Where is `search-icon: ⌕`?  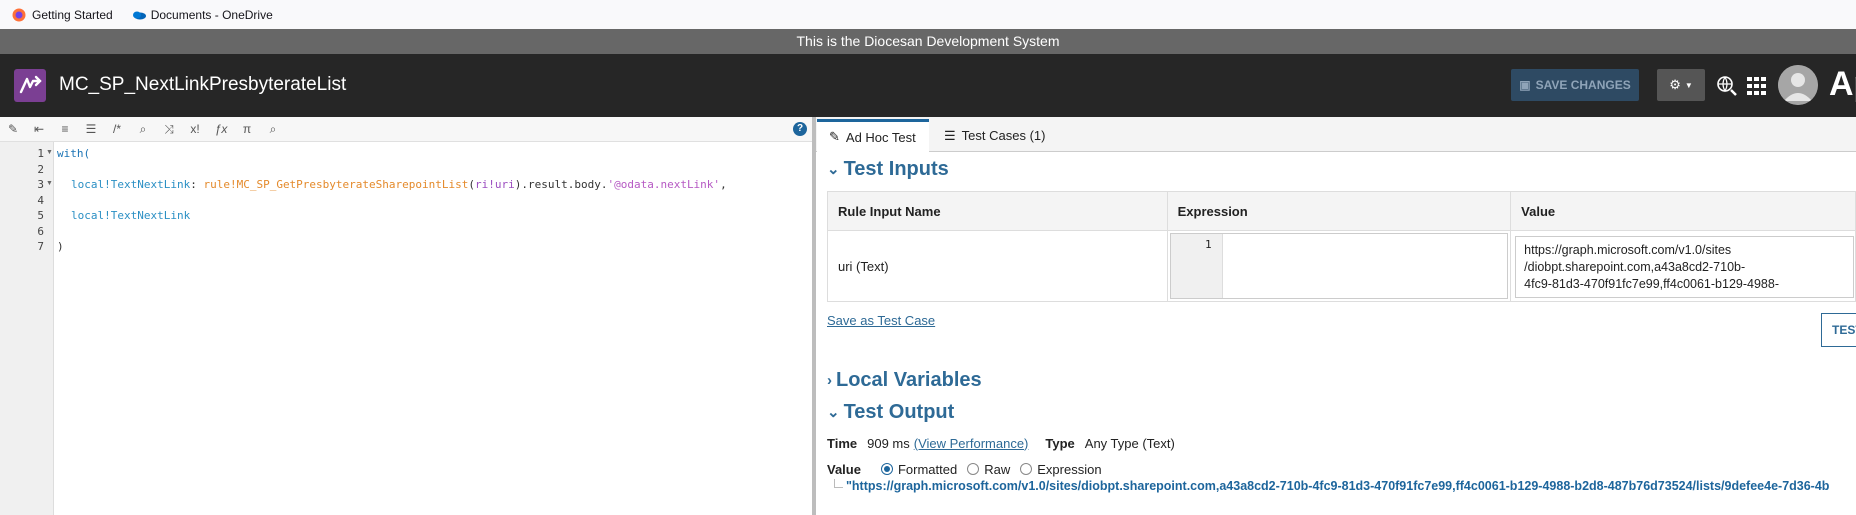
search-icon: ⌕ is located at coordinates (143, 129).